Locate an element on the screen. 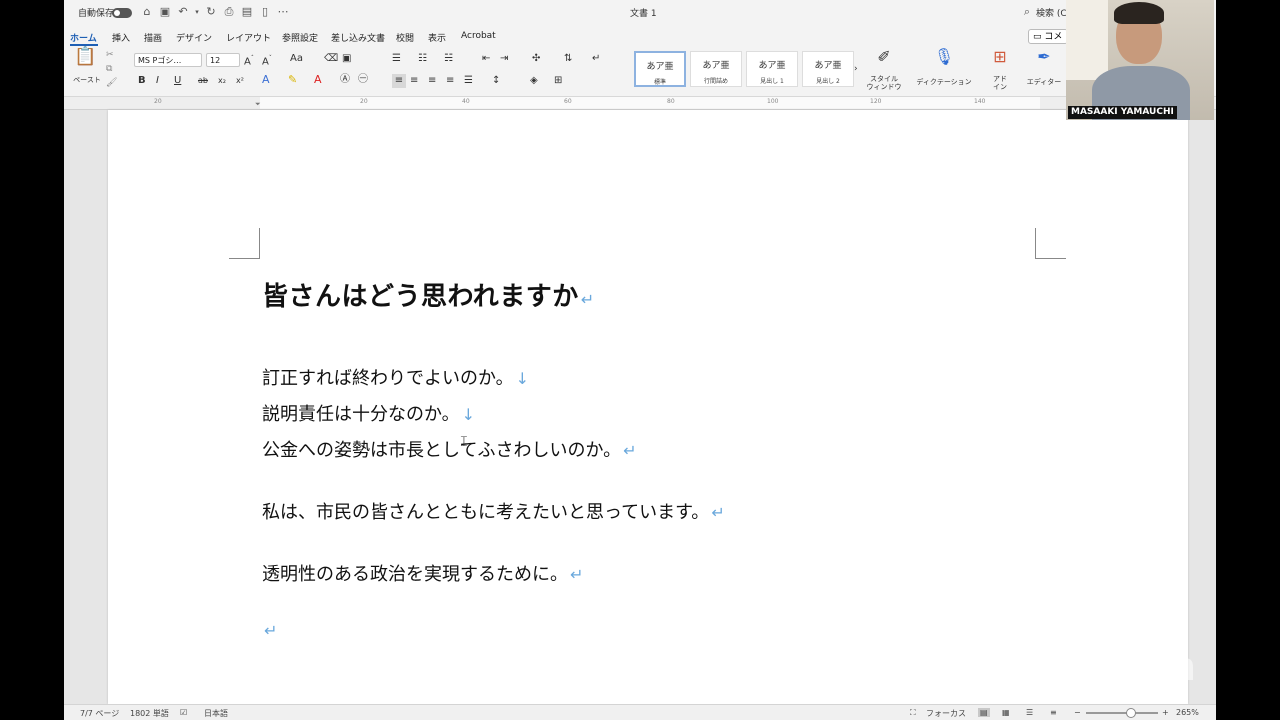  style-normal: あア亜 標準 is located at coordinates (660, 69).